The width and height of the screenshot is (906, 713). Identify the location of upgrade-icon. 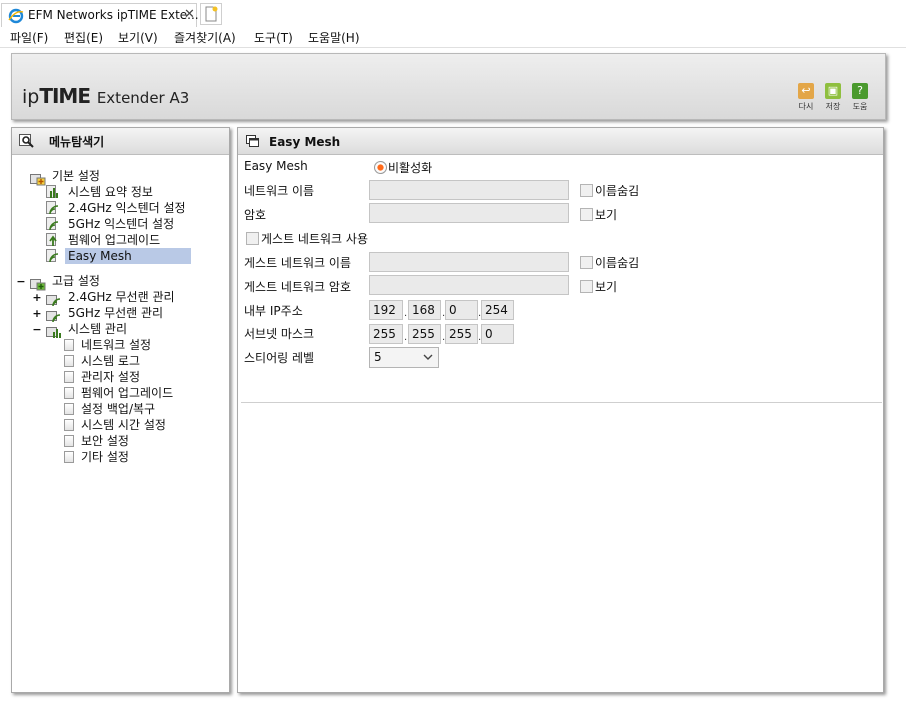
(51, 239).